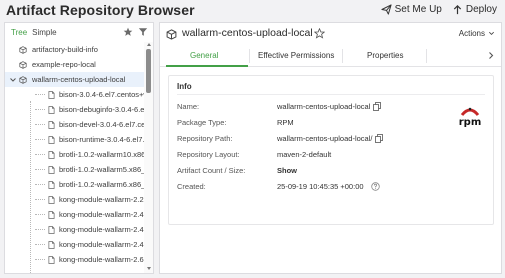 The image size is (505, 278). I want to click on details-tabs: General Effective Permissions Properties, so click(330, 56).